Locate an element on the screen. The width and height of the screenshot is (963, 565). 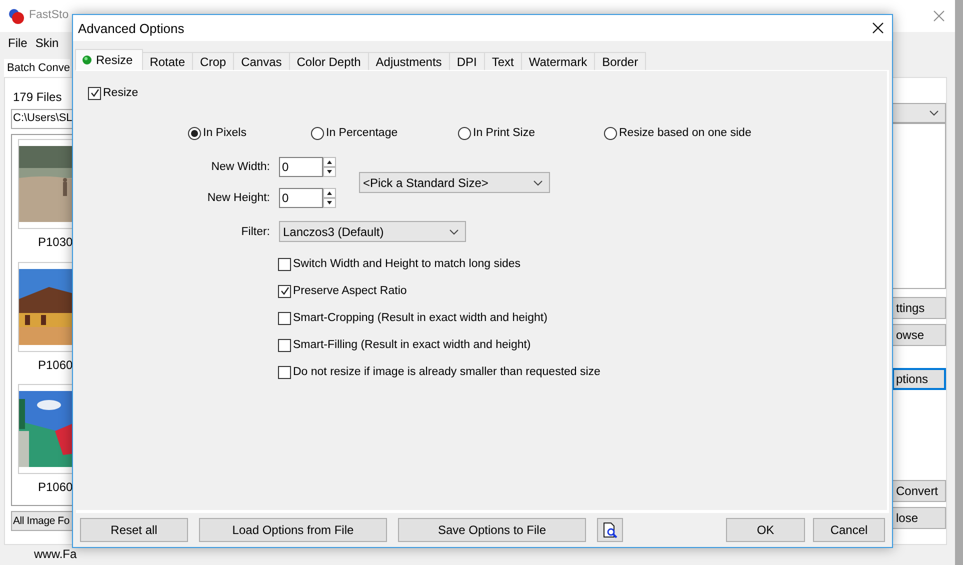
radio-label: In Percentage is located at coordinates (362, 133).